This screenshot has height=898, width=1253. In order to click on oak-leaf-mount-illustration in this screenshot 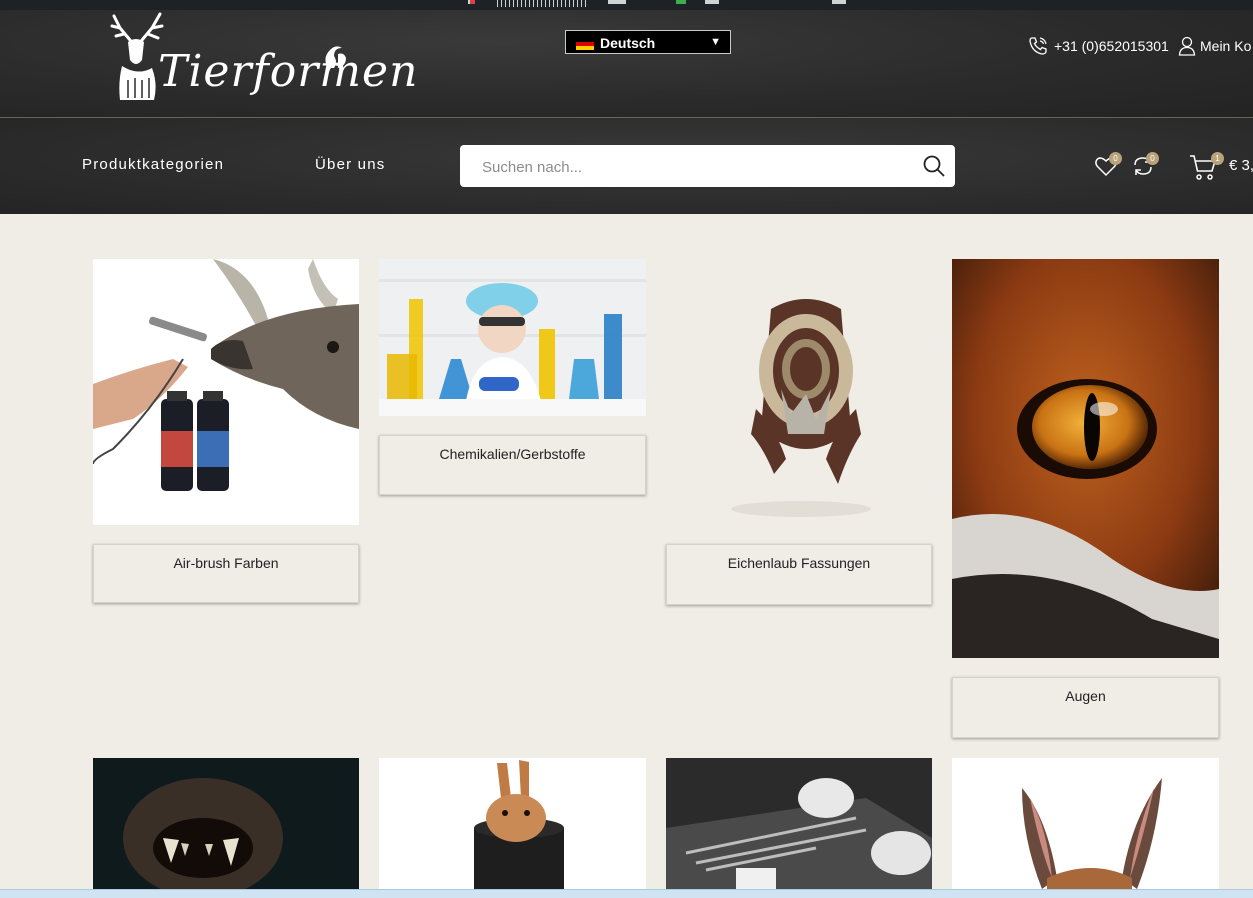, I will do `click(799, 392)`.